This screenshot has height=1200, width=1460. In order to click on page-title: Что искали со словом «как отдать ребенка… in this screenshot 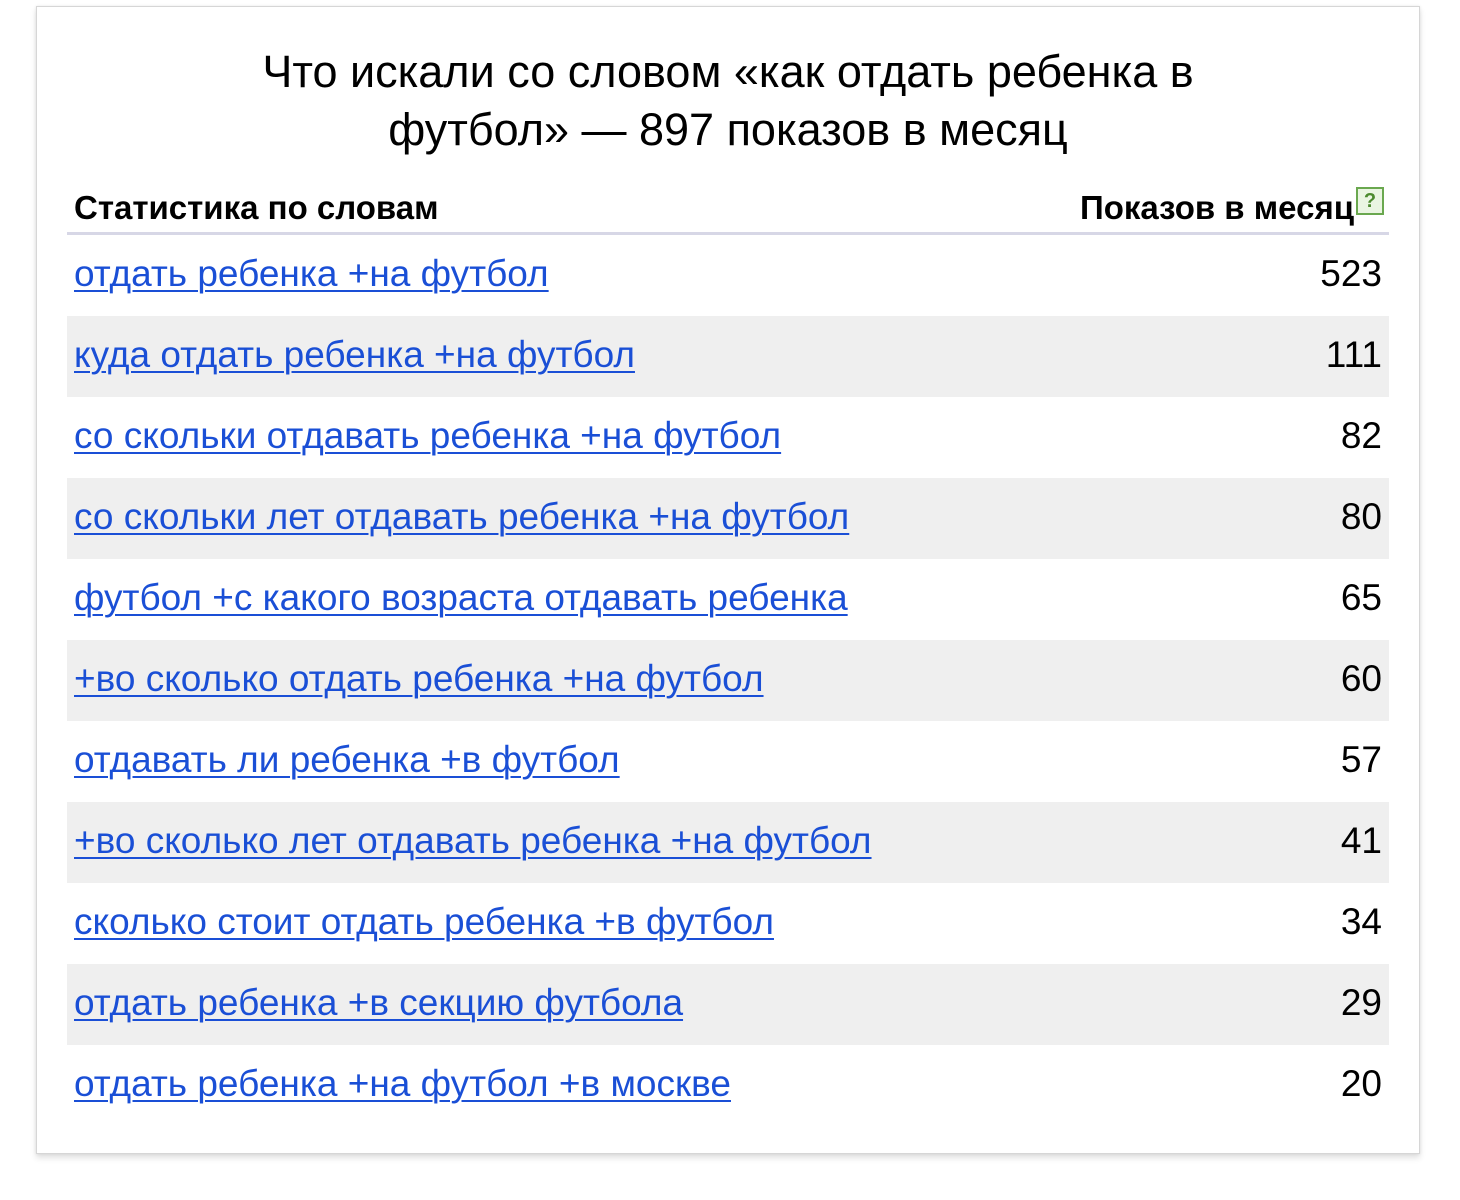, I will do `click(728, 101)`.